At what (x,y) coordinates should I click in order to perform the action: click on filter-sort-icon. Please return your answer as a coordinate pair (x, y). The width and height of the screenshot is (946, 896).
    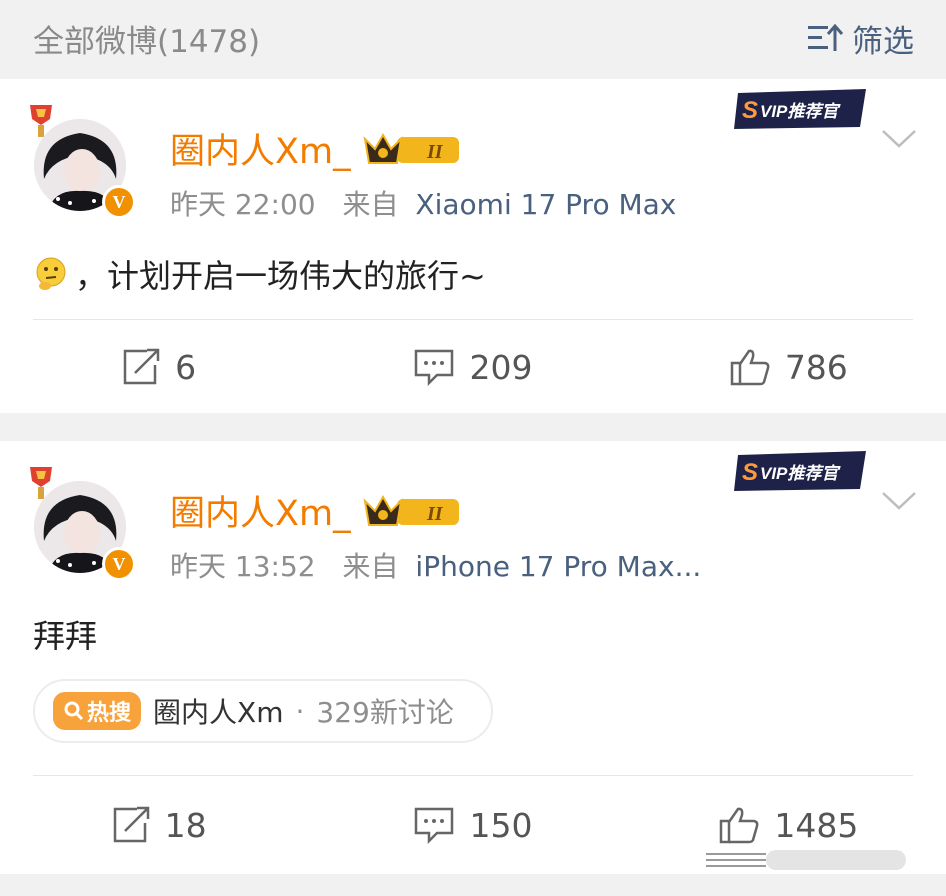
    Looking at the image, I should click on (826, 37).